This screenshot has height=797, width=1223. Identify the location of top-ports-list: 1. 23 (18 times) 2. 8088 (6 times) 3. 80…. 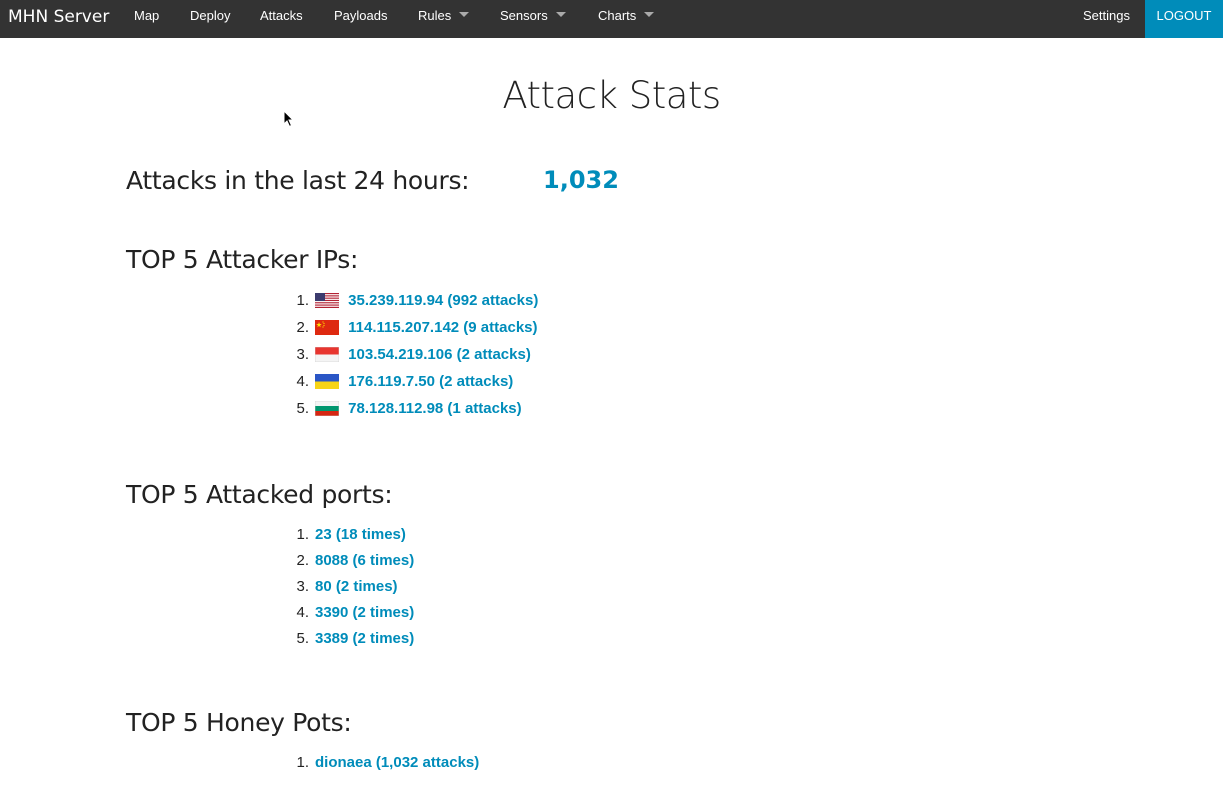
(355, 587).